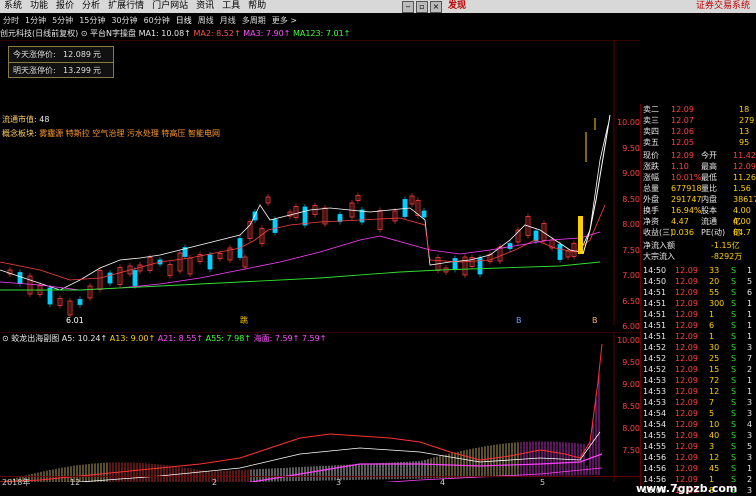 This screenshot has height=496, width=756. I want to click on period-weekly: 周线, so click(206, 20).